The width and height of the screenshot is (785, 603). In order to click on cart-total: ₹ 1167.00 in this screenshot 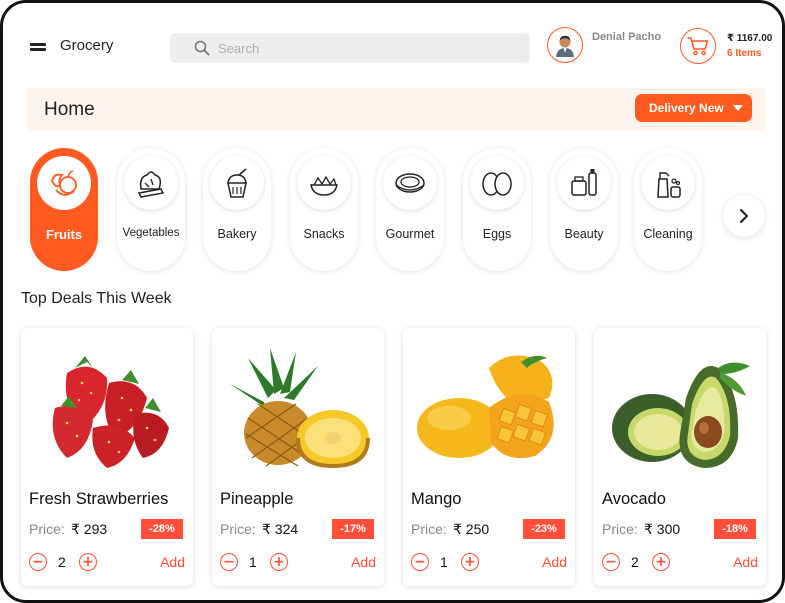, I will do `click(750, 38)`.